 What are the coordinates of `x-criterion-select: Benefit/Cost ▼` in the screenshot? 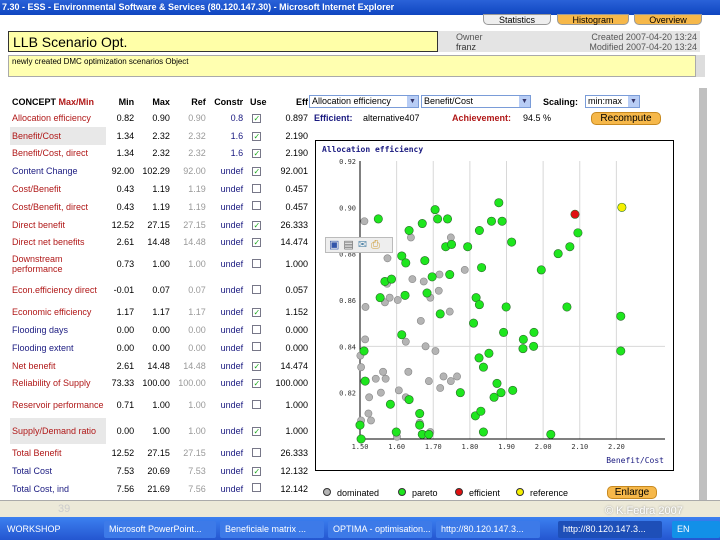 It's located at (476, 101).